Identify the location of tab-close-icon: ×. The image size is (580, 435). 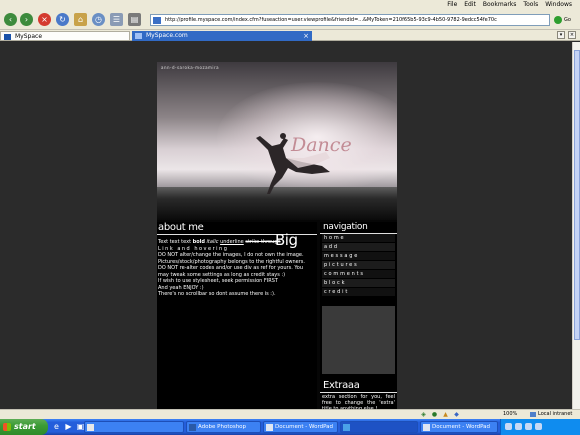
(572, 35).